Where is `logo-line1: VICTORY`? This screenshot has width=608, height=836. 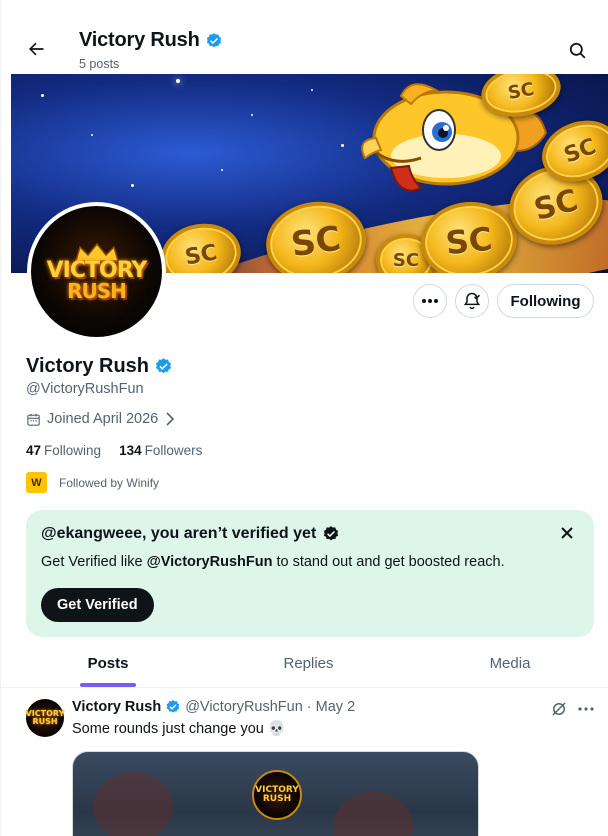 logo-line1: VICTORY is located at coordinates (97, 270).